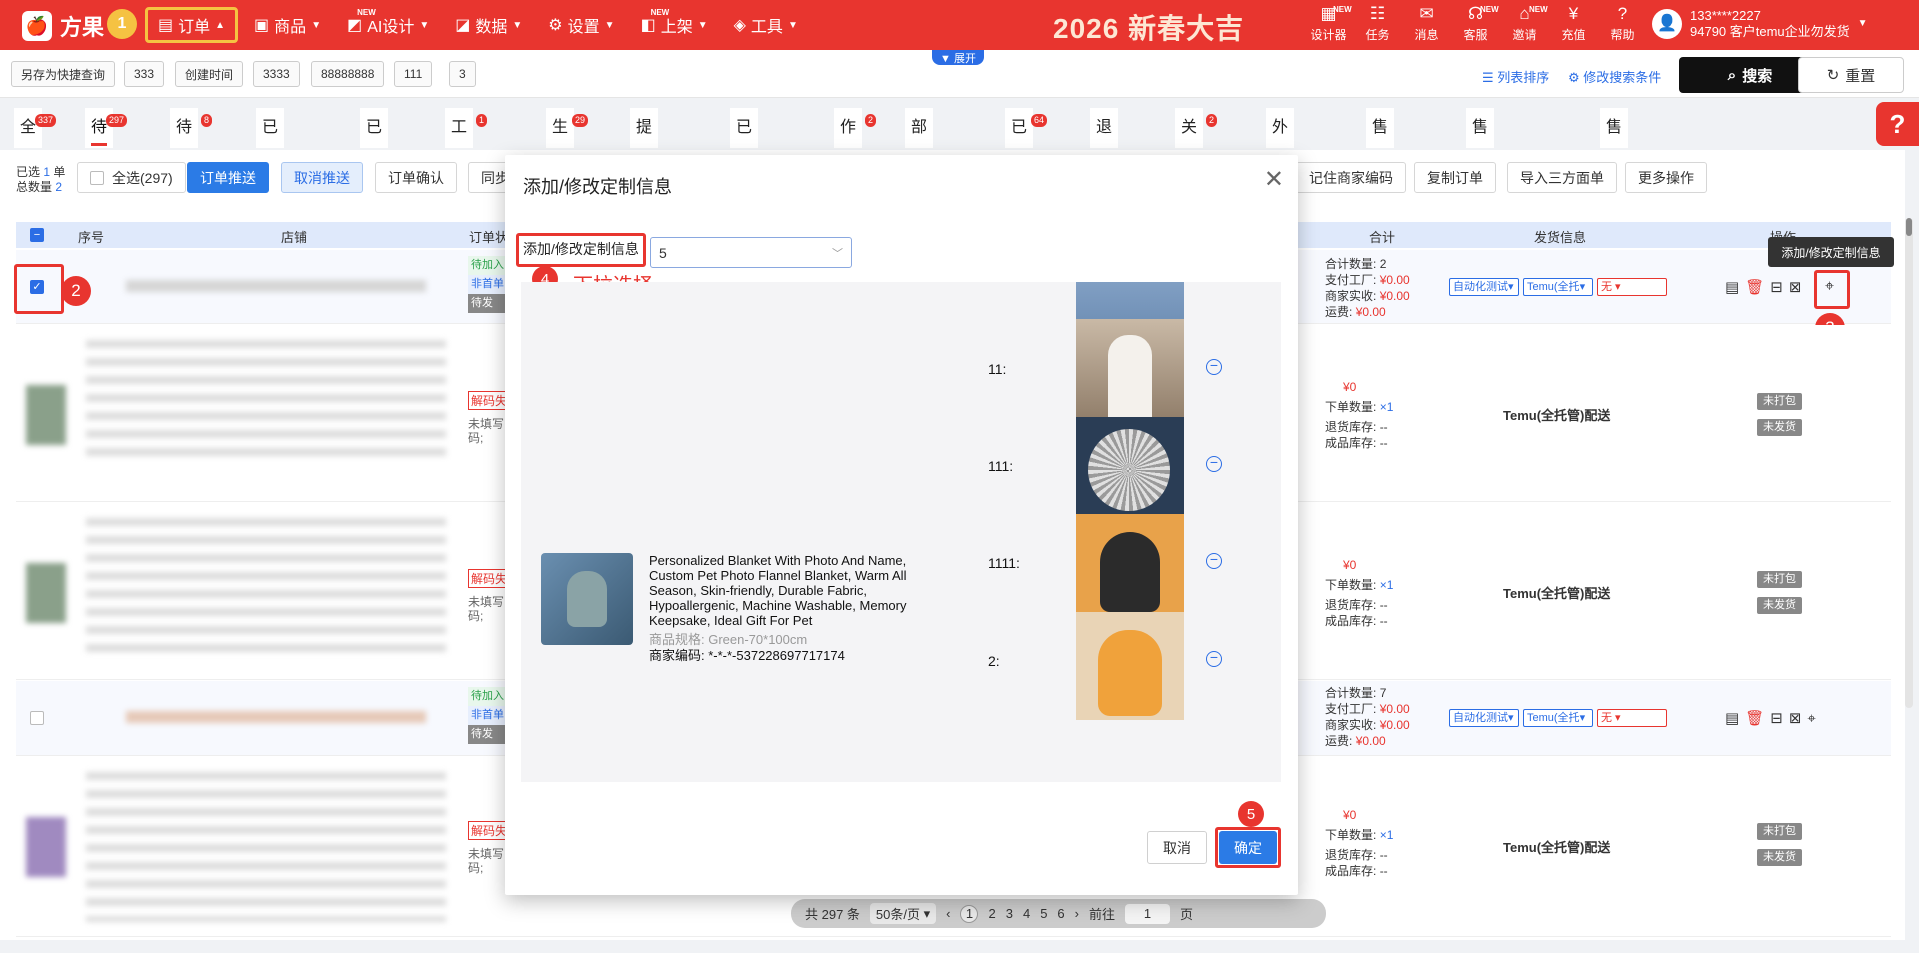  What do you see at coordinates (1149, 28) in the screenshot?
I see `new-year-banner: 2026 新春大吉` at bounding box center [1149, 28].